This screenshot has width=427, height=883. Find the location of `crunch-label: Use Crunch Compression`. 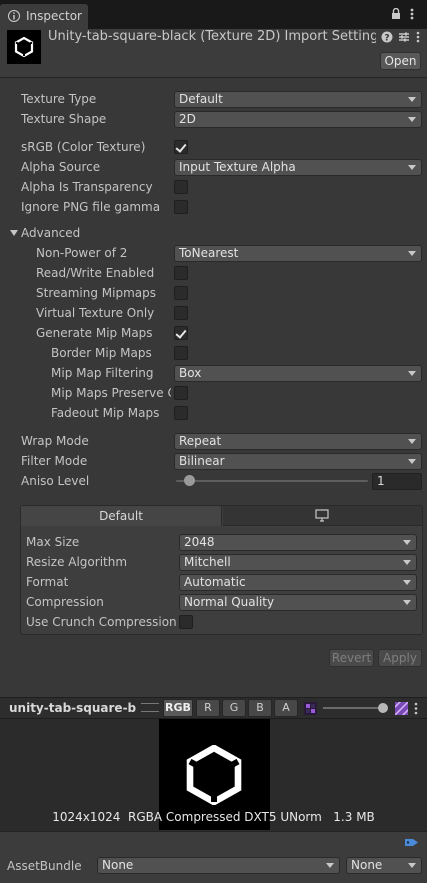

crunch-label: Use Crunch Compression is located at coordinates (101, 622).